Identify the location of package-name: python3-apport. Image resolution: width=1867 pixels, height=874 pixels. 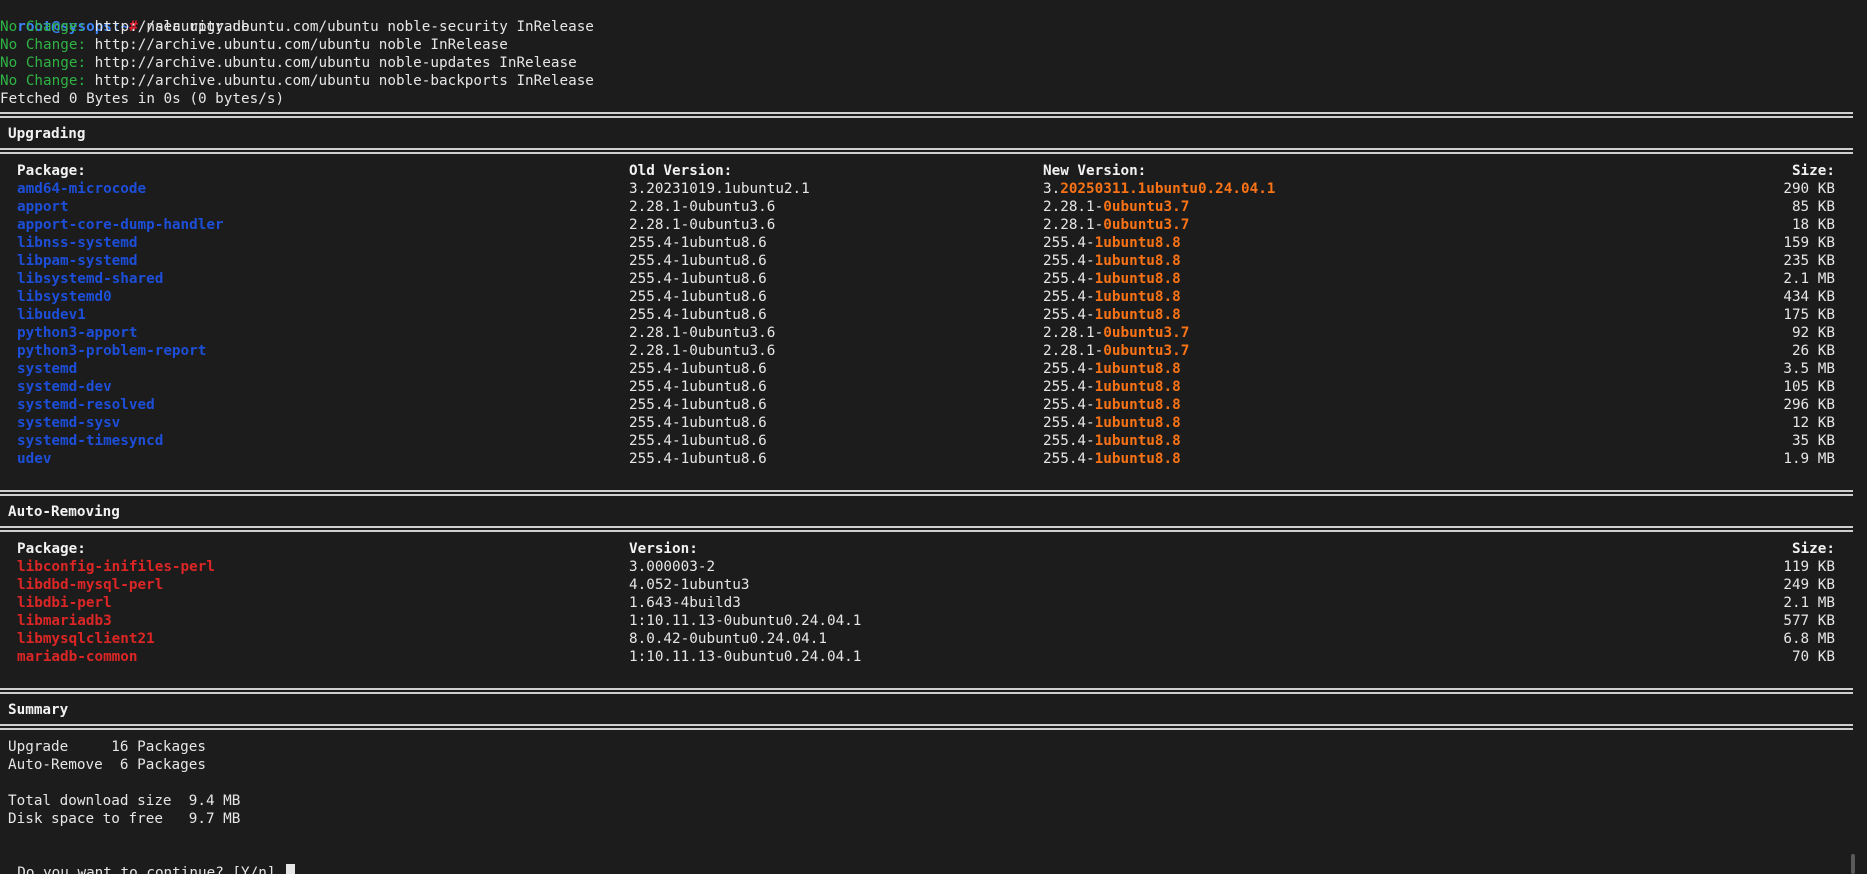
(77, 333).